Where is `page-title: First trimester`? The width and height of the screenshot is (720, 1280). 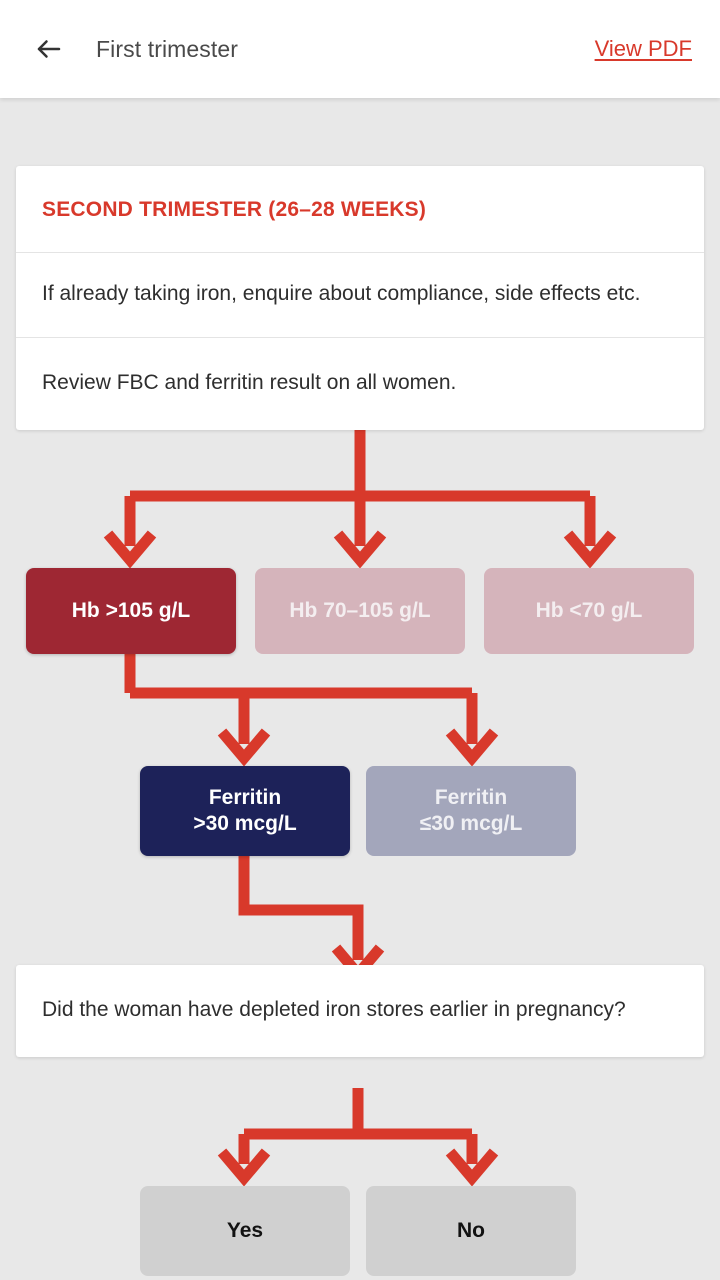 page-title: First trimester is located at coordinates (167, 48).